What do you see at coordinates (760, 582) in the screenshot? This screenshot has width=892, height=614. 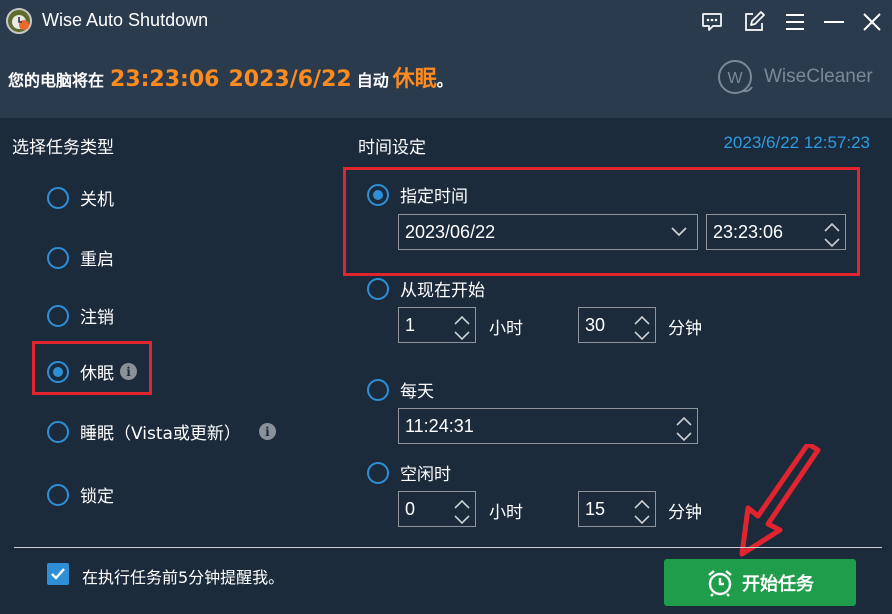 I see `start-task-button: 开始任务` at bounding box center [760, 582].